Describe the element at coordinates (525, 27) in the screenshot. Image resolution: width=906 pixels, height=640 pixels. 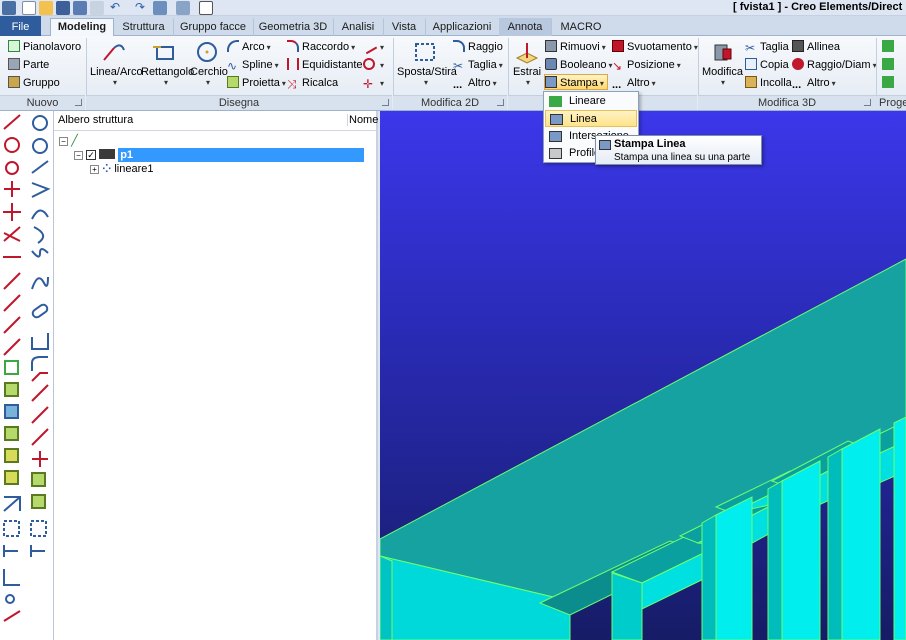
I see `tab-annota: Annota` at that location.